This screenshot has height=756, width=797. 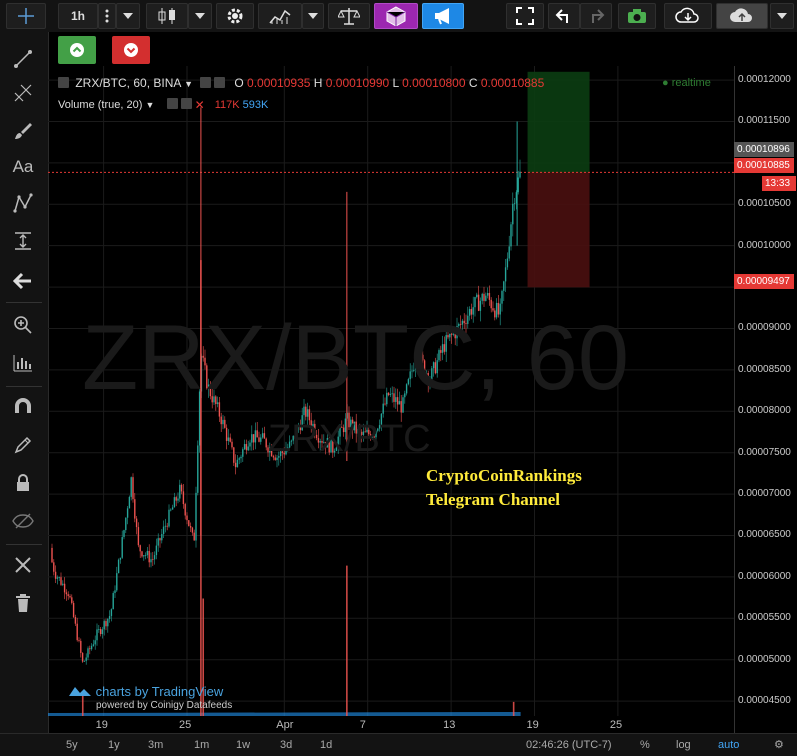 I want to click on chevron-up-icon, so click(x=77, y=50).